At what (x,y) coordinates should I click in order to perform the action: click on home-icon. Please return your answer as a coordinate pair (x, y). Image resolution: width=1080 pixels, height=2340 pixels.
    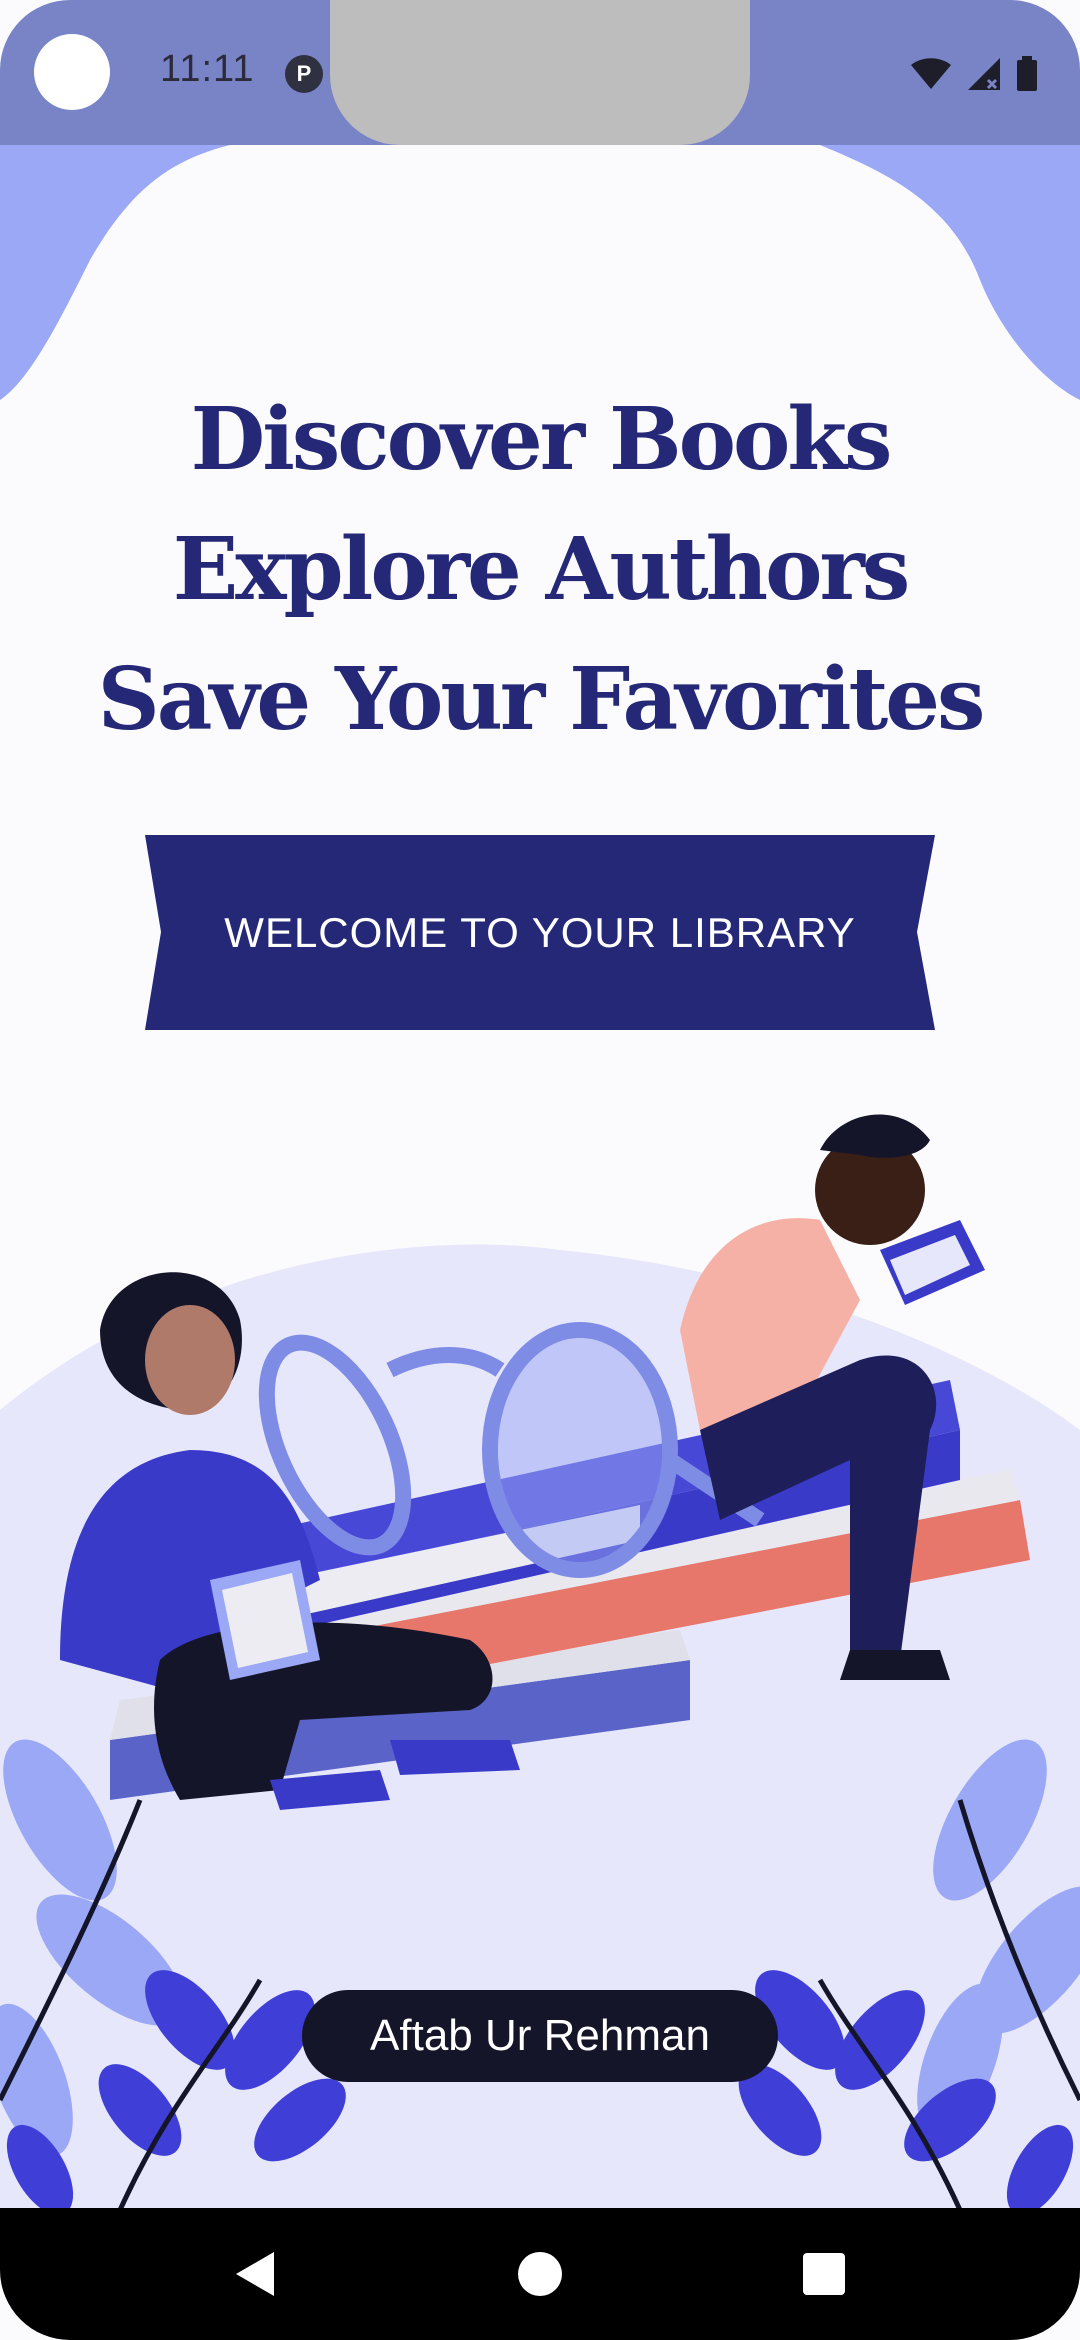
    Looking at the image, I should click on (540, 2274).